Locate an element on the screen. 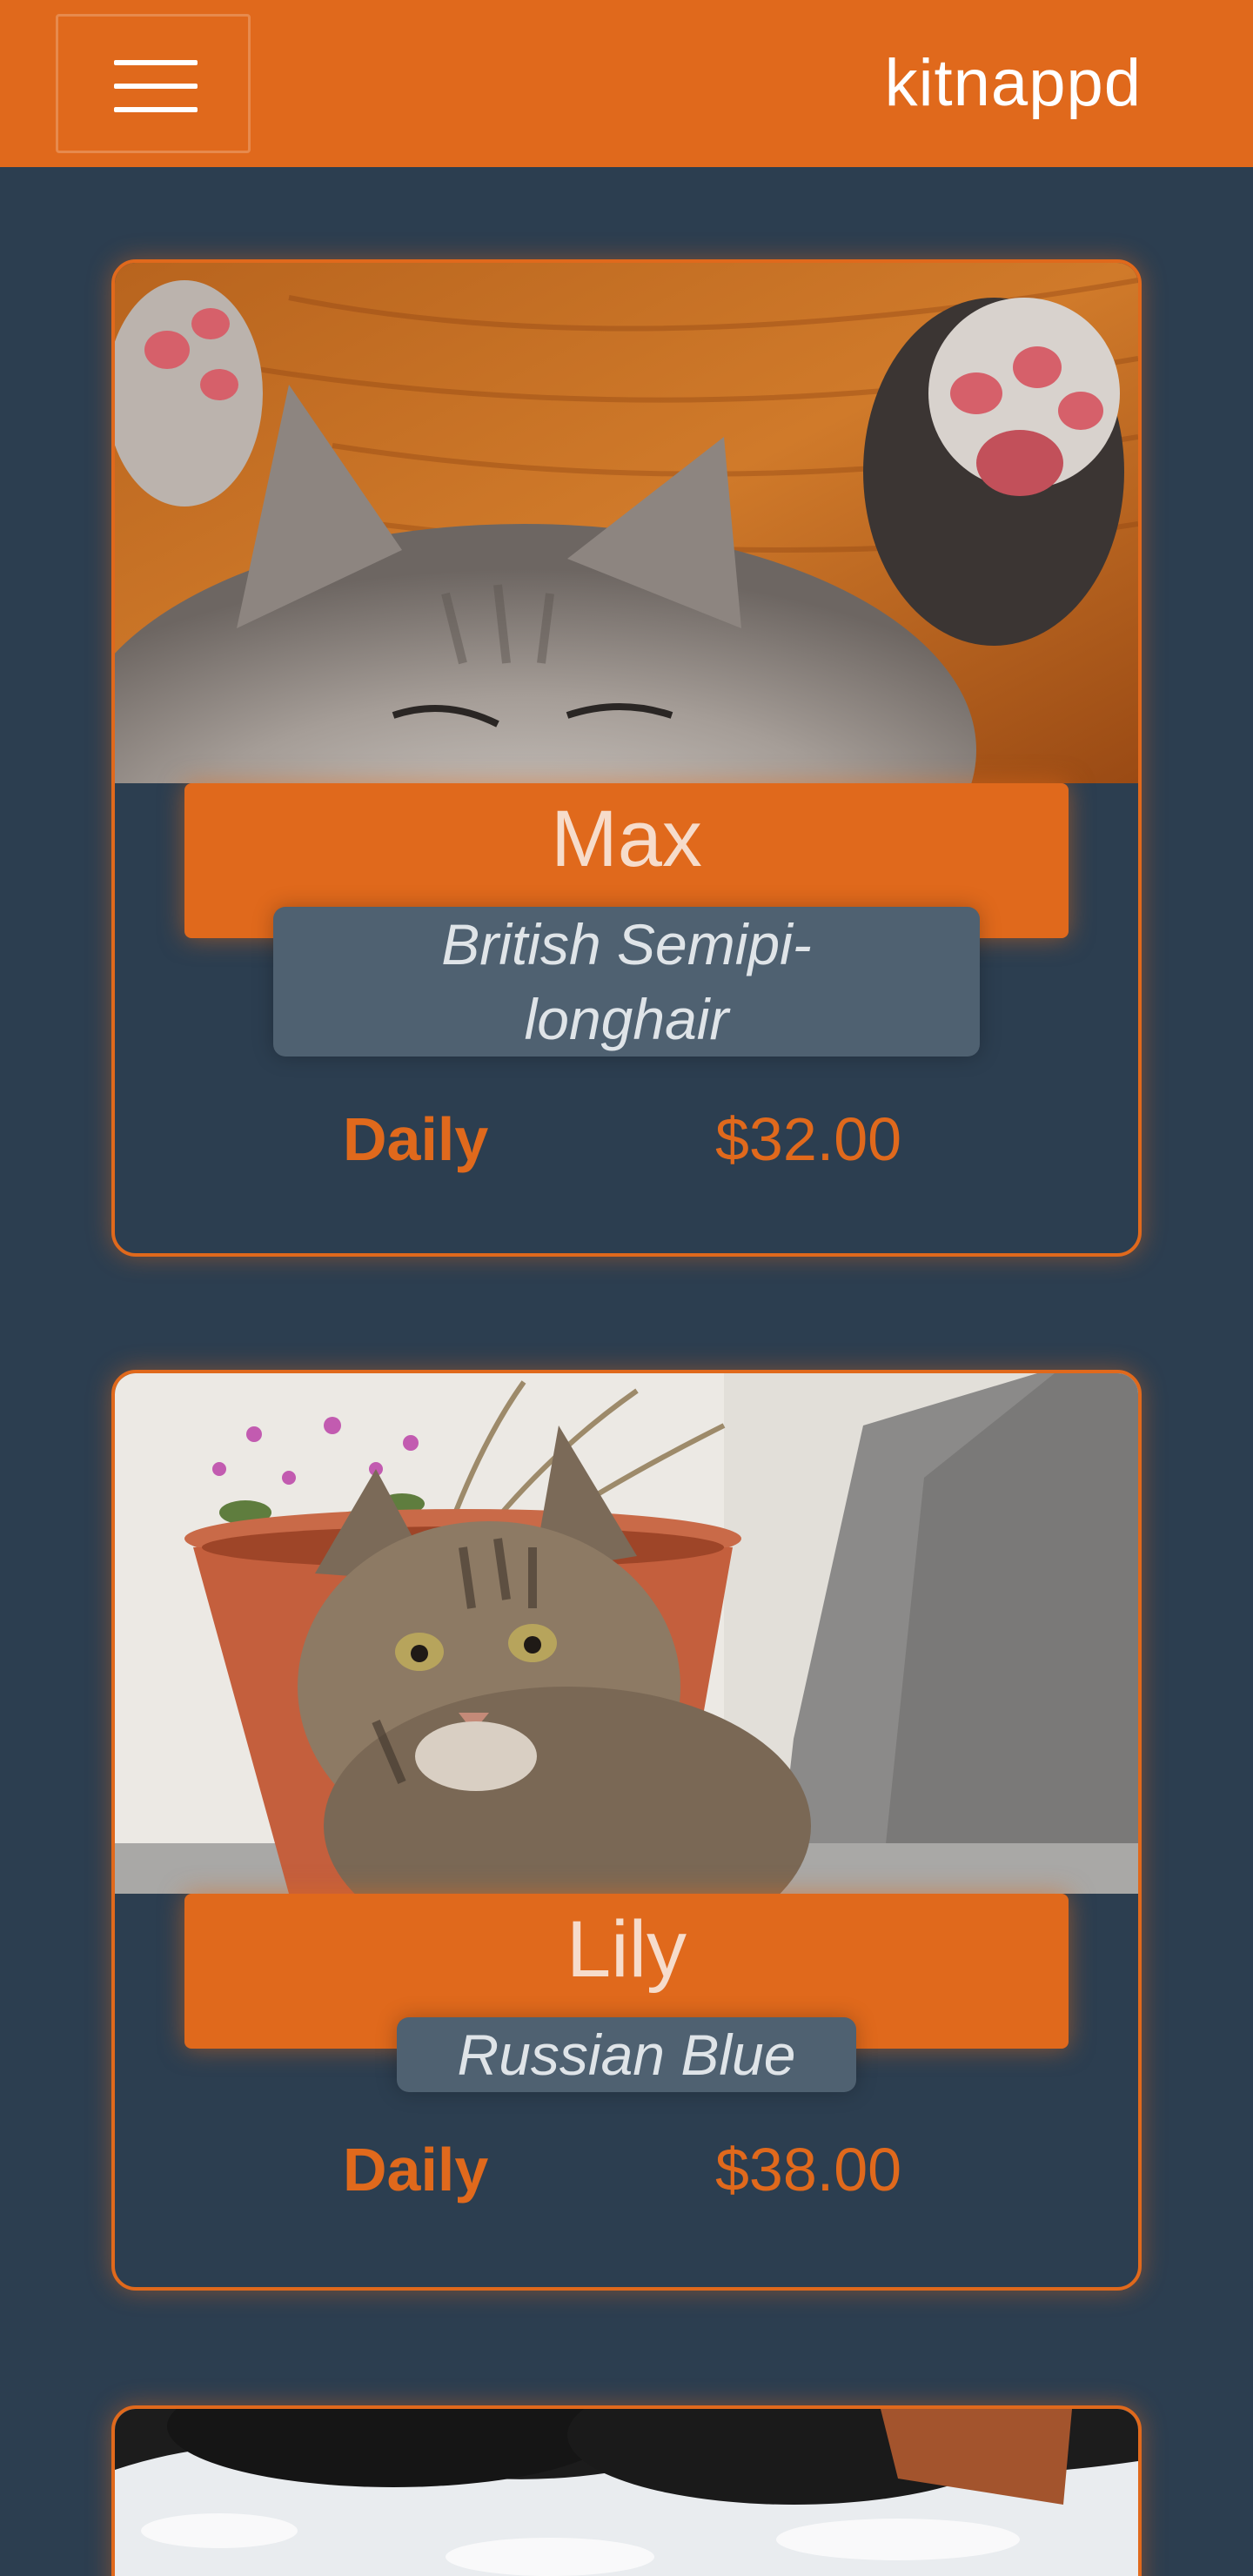 Image resolution: width=1253 pixels, height=2576 pixels. cat-name: Max is located at coordinates (626, 839).